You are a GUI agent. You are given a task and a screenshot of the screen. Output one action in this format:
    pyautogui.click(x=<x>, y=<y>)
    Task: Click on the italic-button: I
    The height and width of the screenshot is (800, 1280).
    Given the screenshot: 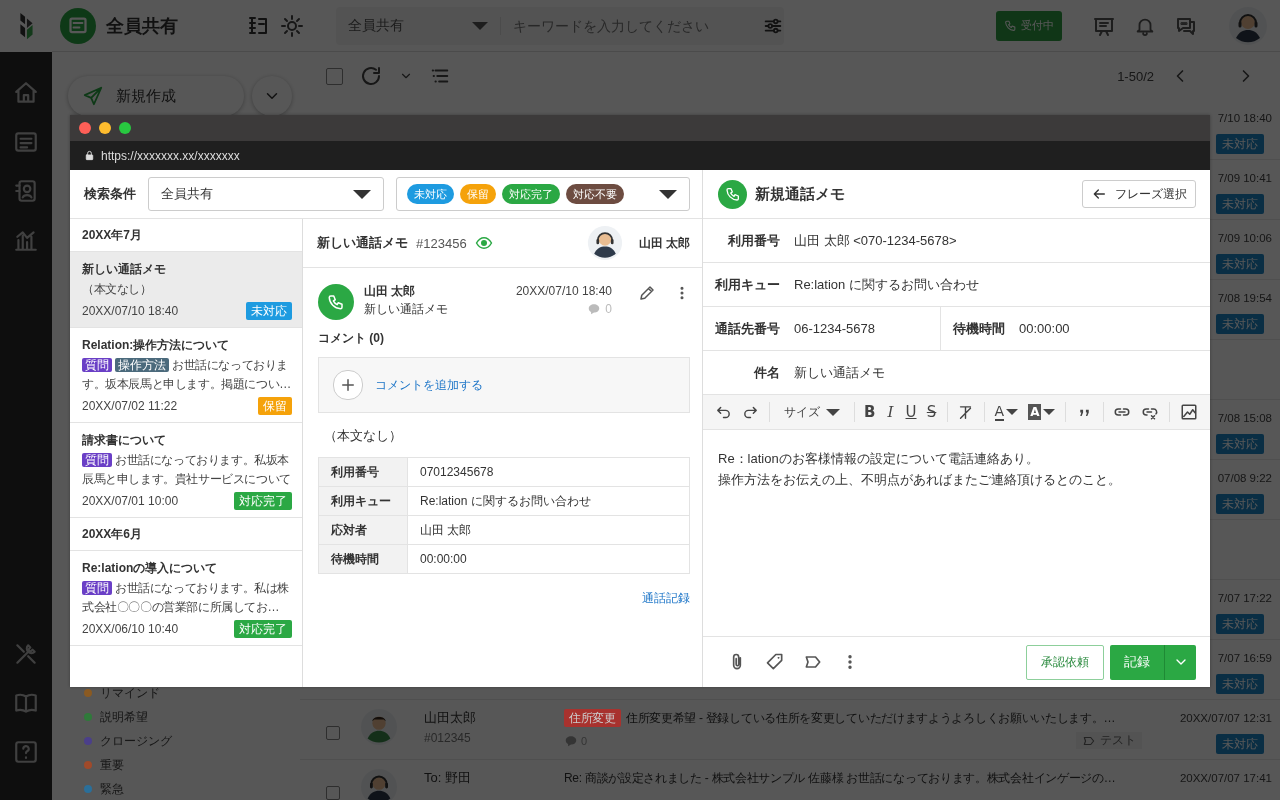 What is the action you would take?
    pyautogui.click(x=890, y=412)
    